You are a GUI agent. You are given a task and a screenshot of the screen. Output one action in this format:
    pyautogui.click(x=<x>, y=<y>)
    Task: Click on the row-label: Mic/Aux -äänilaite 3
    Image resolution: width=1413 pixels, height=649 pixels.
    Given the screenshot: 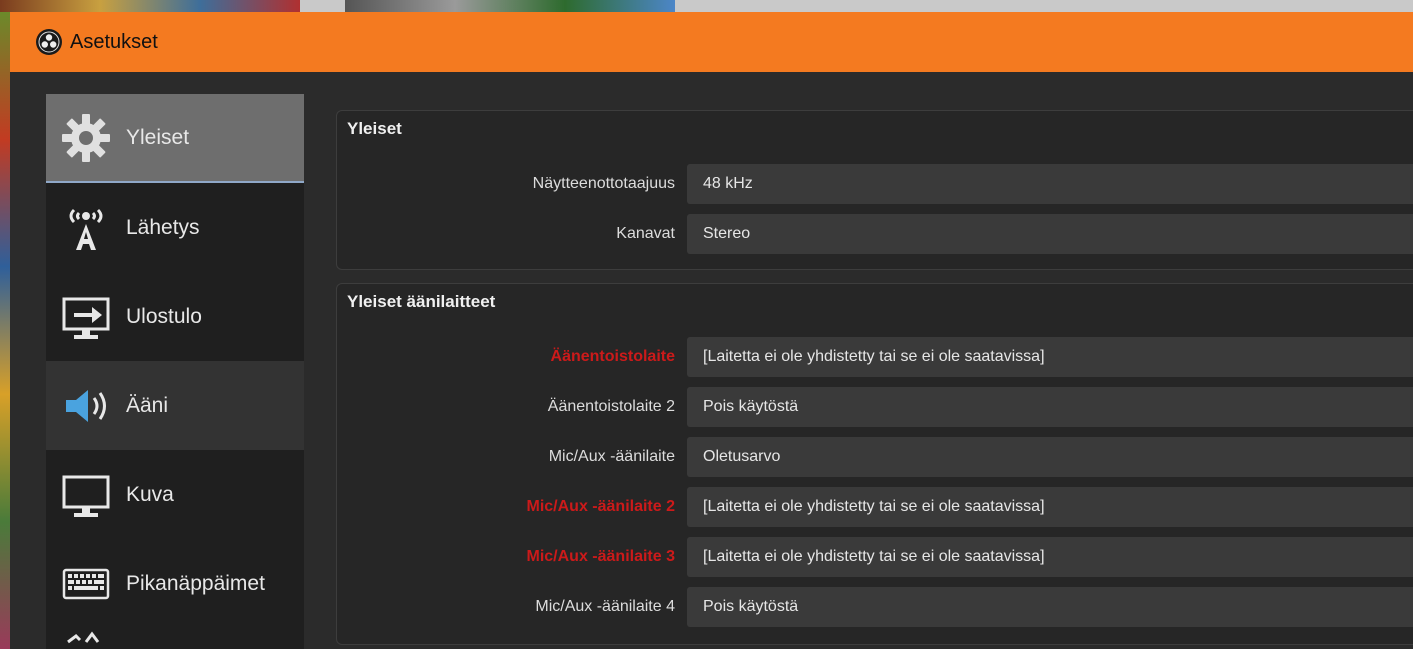 What is the action you would take?
    pyautogui.click(x=601, y=556)
    